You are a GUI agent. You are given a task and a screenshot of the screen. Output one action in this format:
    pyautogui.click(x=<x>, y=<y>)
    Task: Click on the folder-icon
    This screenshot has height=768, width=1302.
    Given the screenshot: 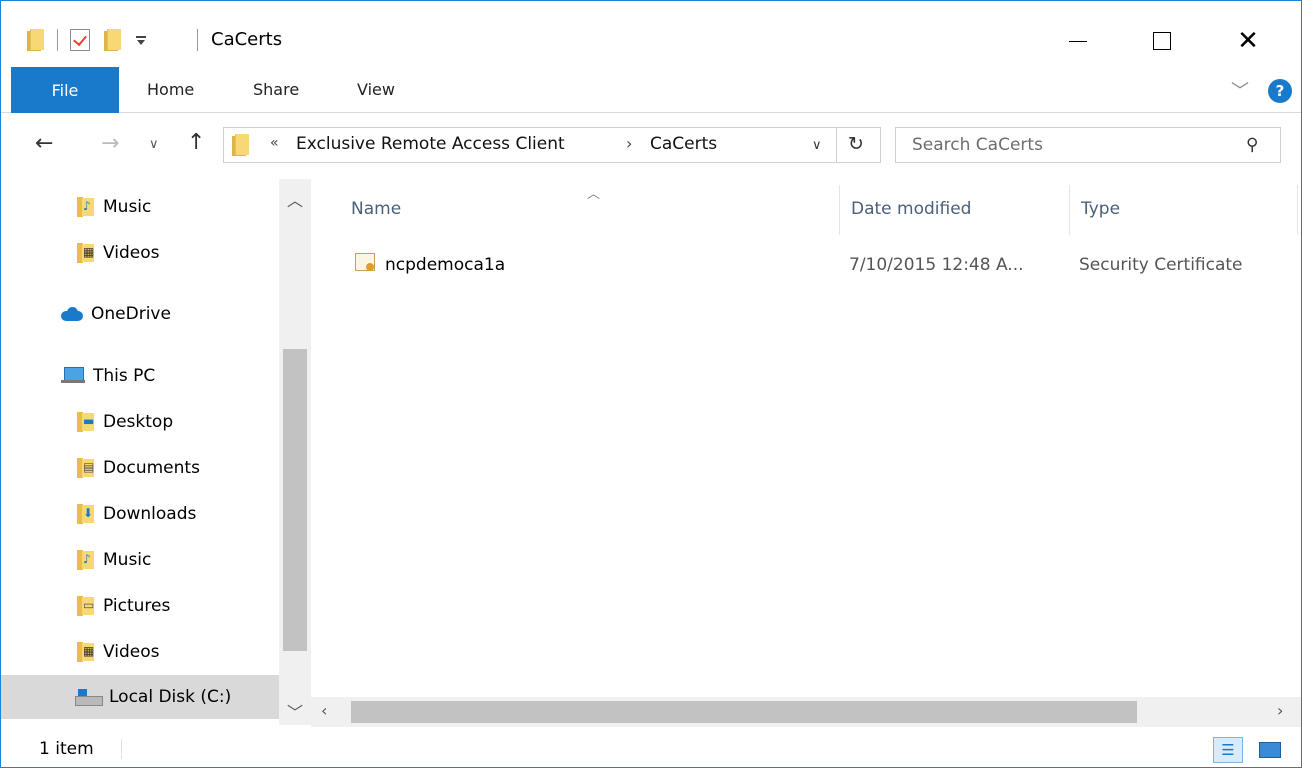 What is the action you would take?
    pyautogui.click(x=36, y=40)
    